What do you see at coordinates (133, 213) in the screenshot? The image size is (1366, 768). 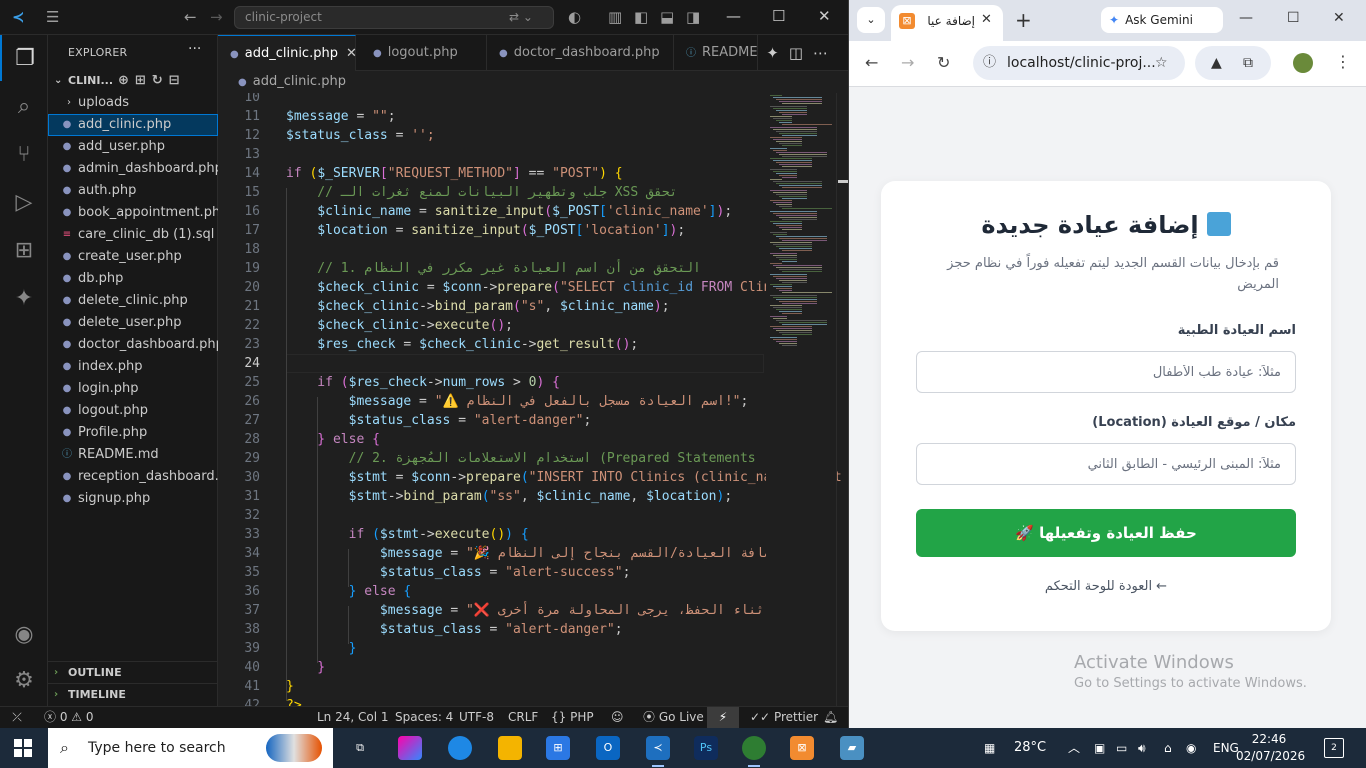 I see `file-item: ● book_appointment.php` at bounding box center [133, 213].